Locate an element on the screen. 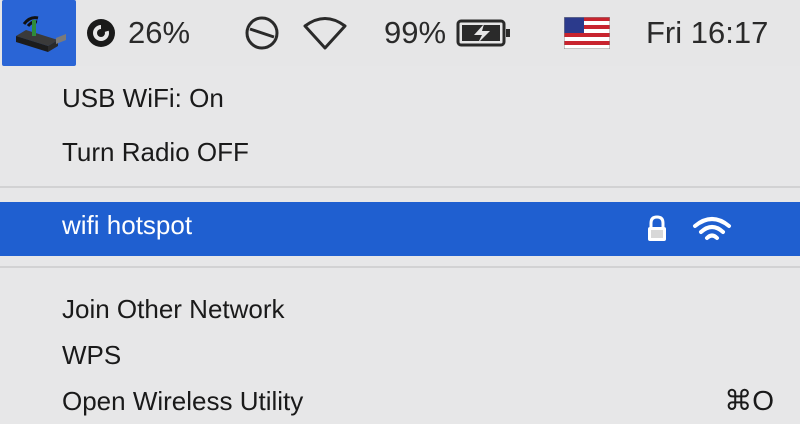 This screenshot has height=424, width=800. usb-wifi-status-item is located at coordinates (39, 33).